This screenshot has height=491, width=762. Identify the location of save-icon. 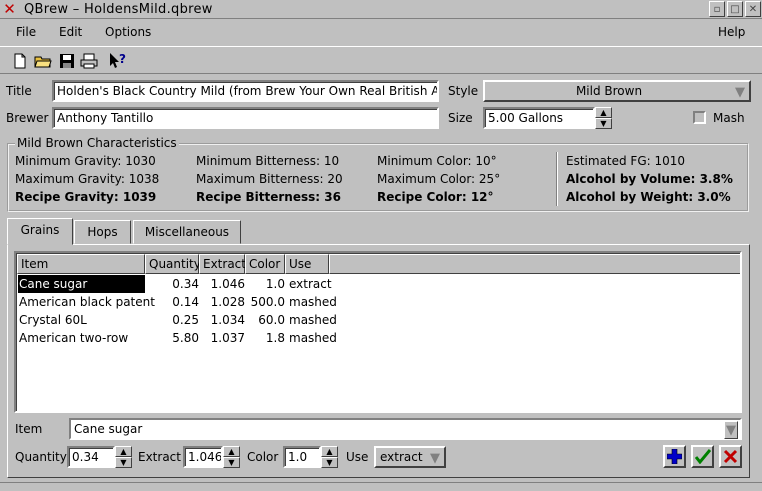
(67, 61).